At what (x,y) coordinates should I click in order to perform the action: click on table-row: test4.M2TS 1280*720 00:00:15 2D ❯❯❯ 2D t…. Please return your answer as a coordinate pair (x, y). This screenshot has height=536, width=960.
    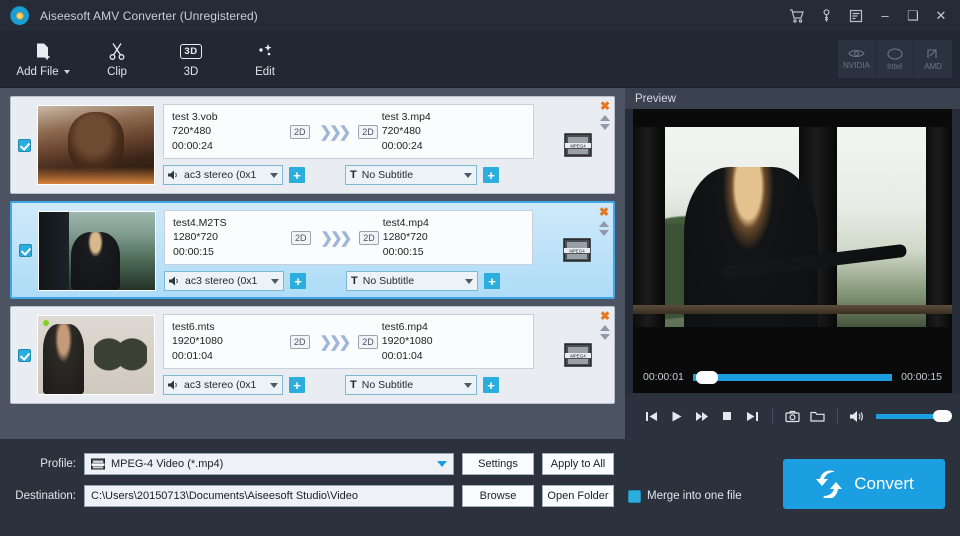
    Looking at the image, I should click on (312, 250).